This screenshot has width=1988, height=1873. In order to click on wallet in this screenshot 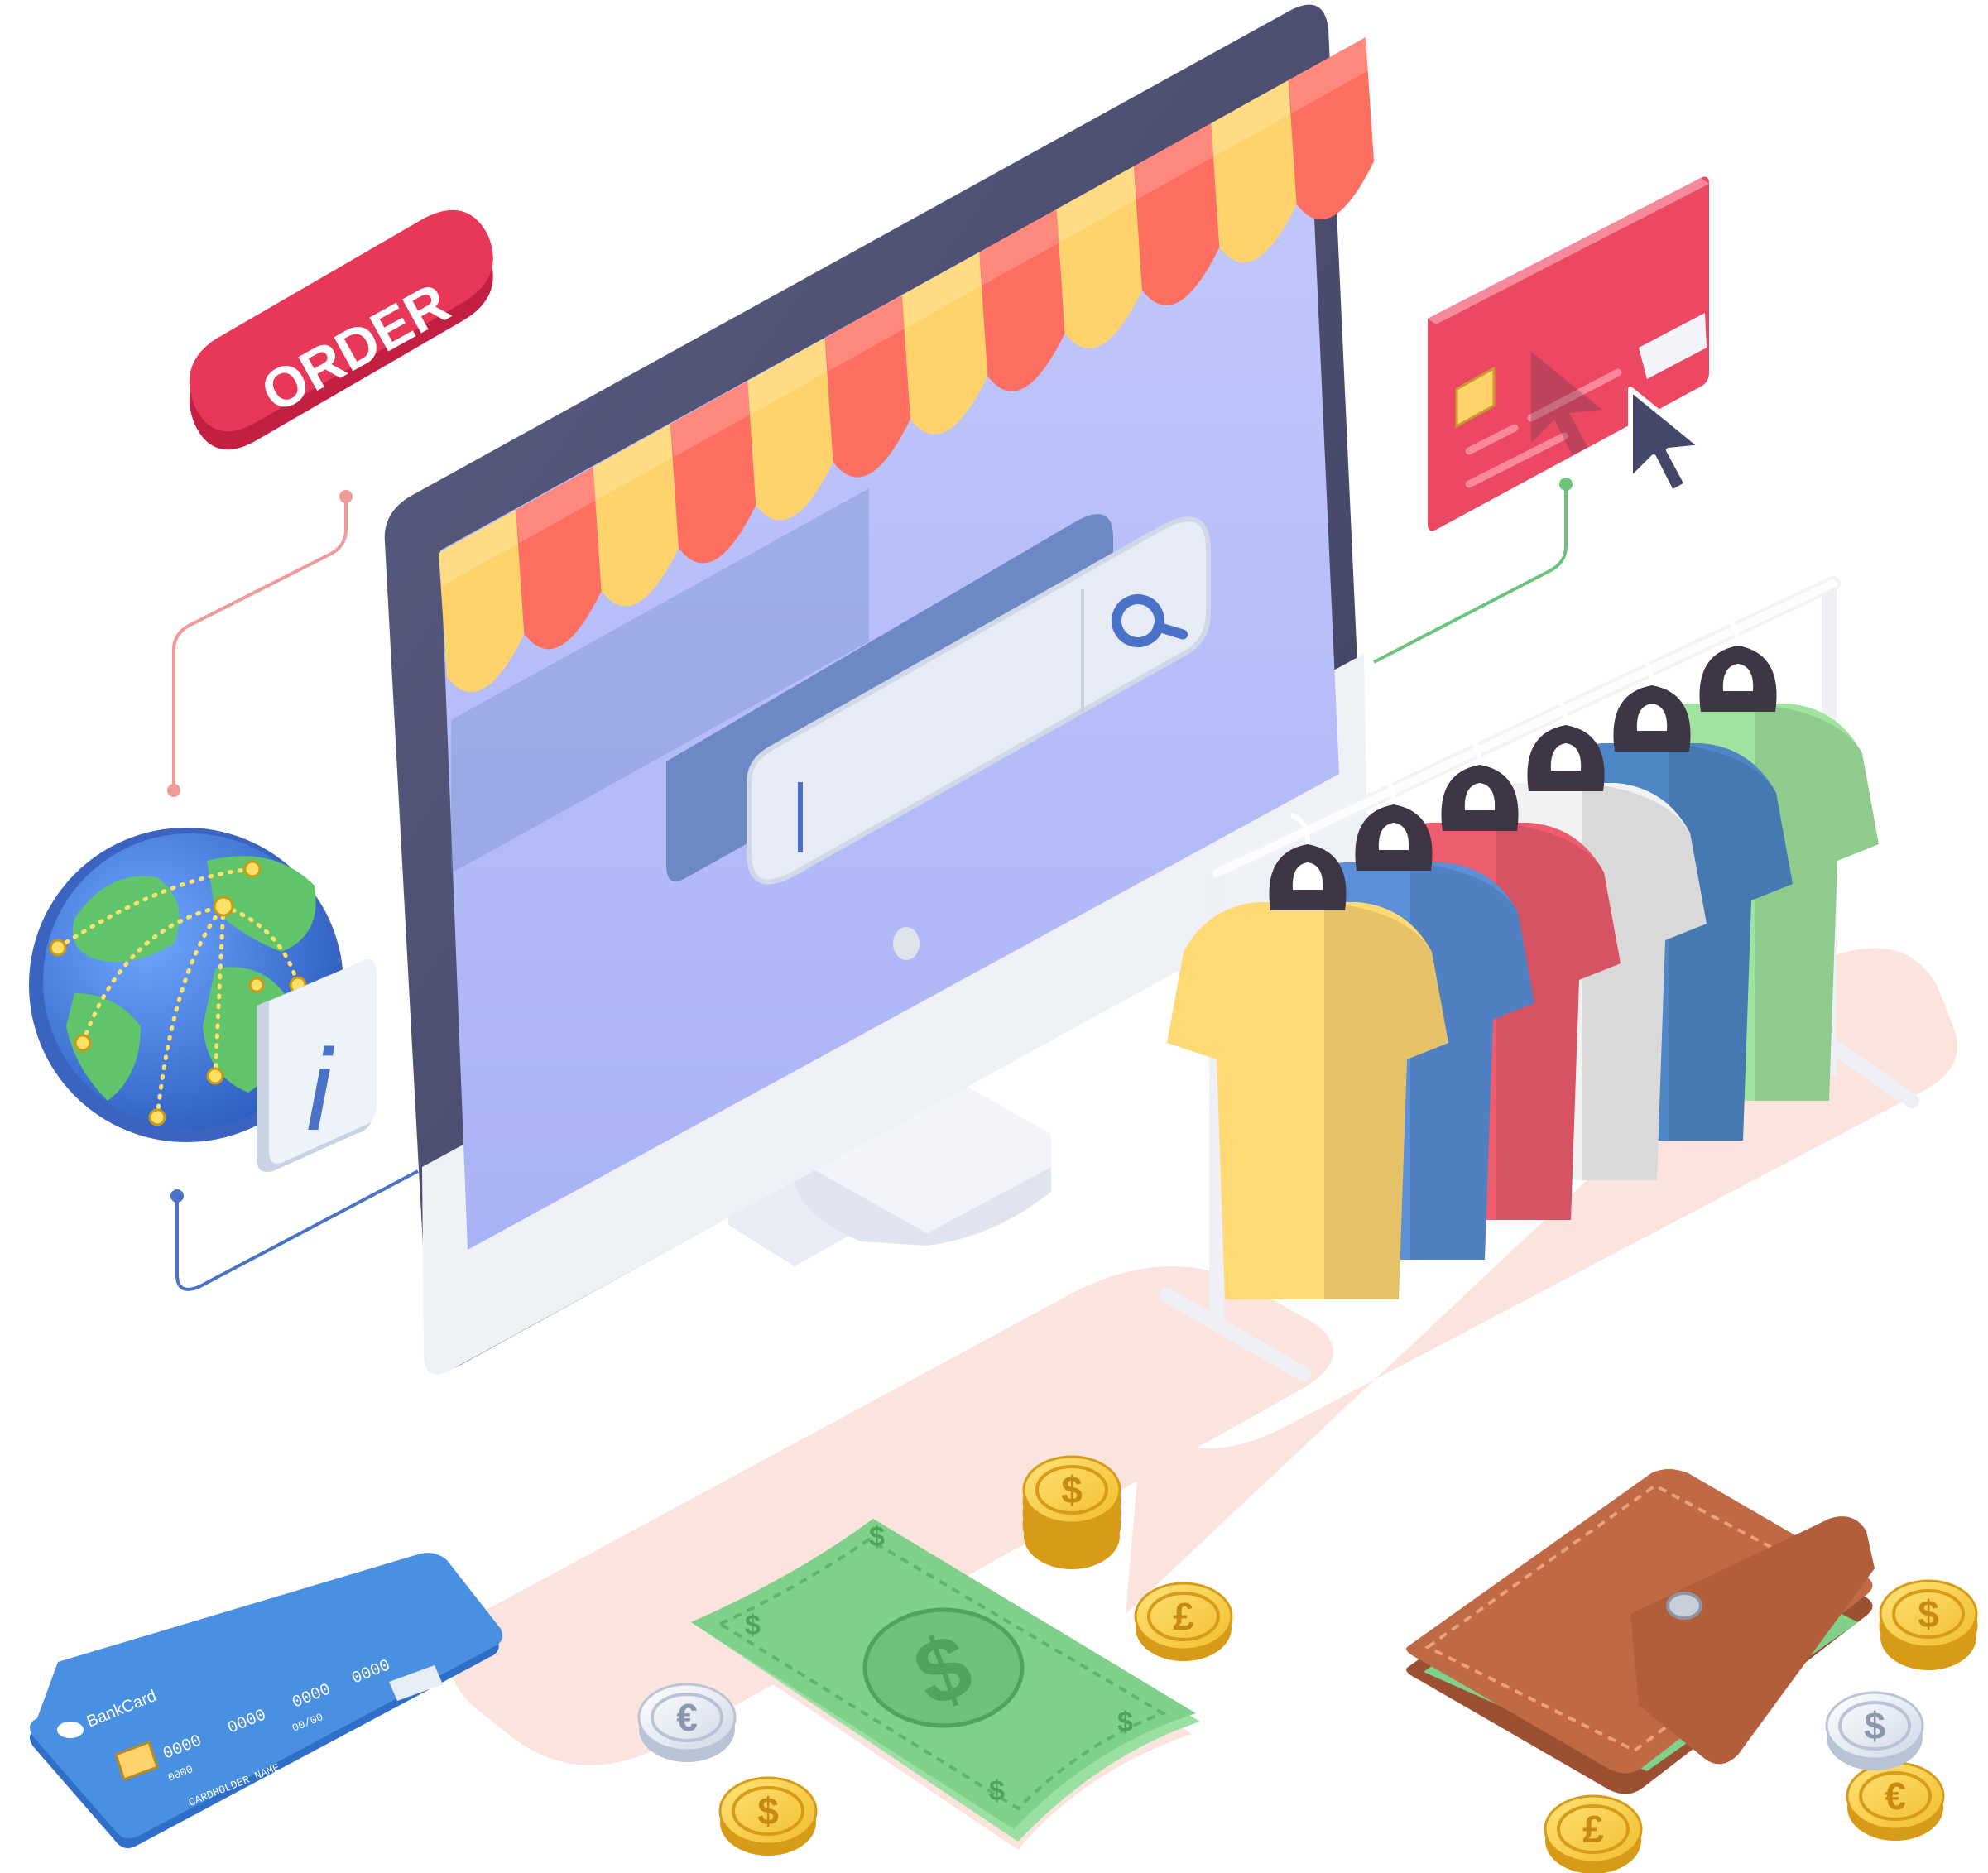, I will do `click(1640, 1631)`.